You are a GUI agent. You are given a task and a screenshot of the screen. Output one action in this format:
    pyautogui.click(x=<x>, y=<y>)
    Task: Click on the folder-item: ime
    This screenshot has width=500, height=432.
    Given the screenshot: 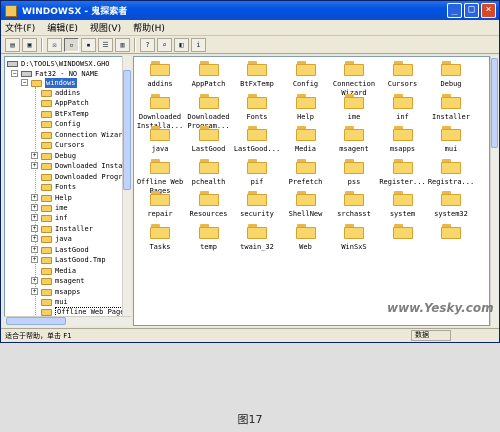 What is the action you would take?
    pyautogui.click(x=354, y=107)
    